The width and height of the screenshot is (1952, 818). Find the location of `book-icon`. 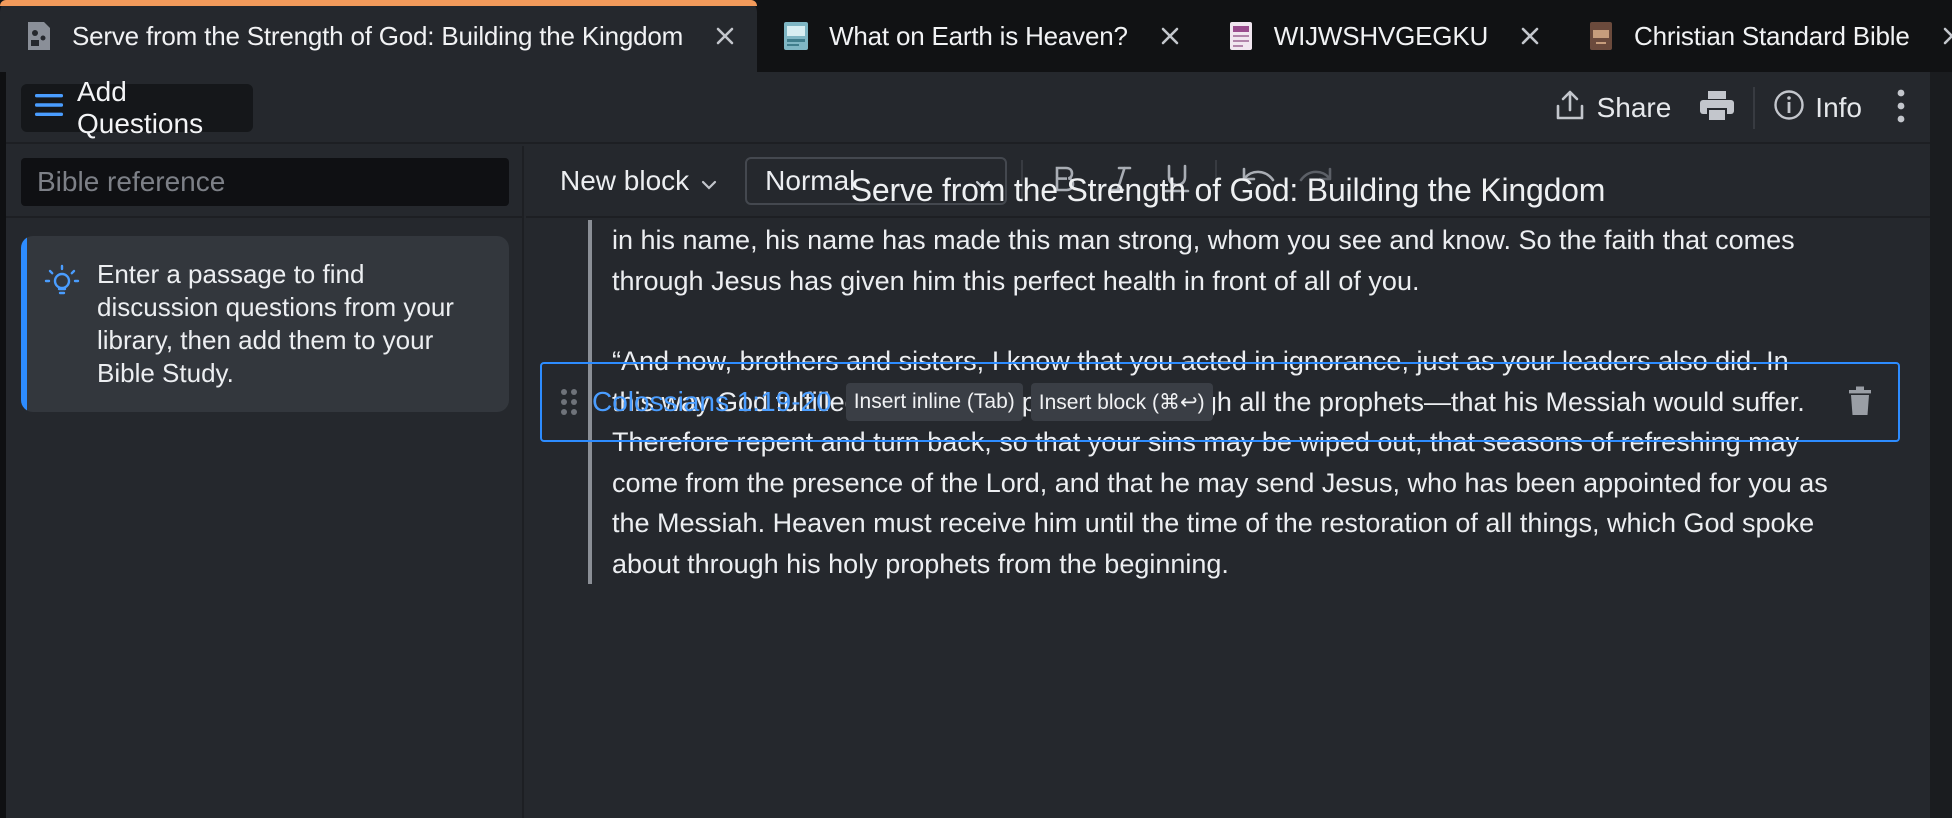

book-icon is located at coordinates (1601, 36).